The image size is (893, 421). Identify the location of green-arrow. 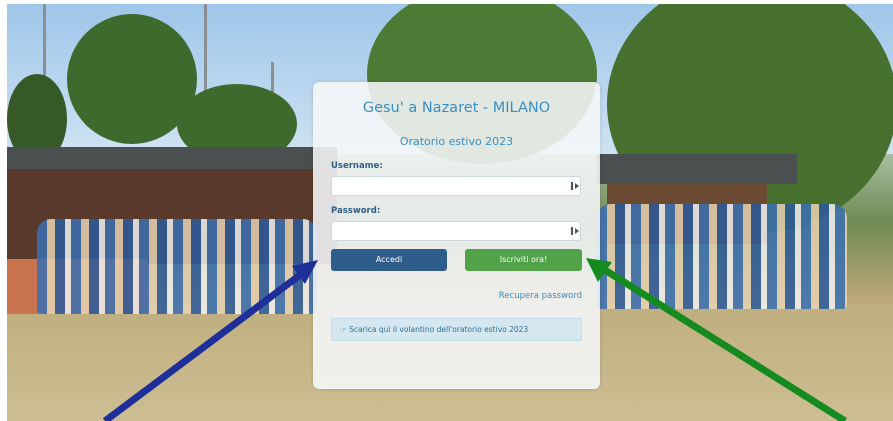
(716, 339).